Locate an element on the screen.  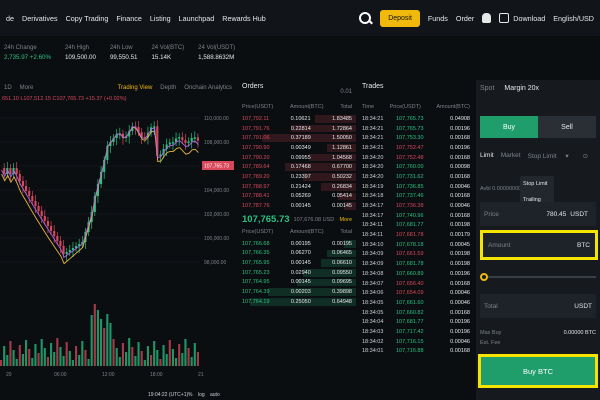
ask-row: 107,790.20 0.09955 1.04568 is located at coordinates (297, 158).